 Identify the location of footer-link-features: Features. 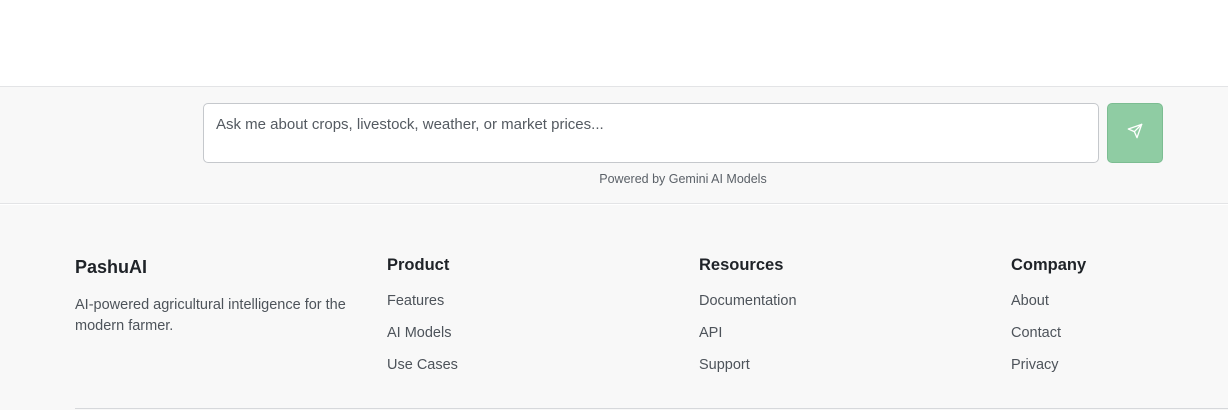
(415, 301).